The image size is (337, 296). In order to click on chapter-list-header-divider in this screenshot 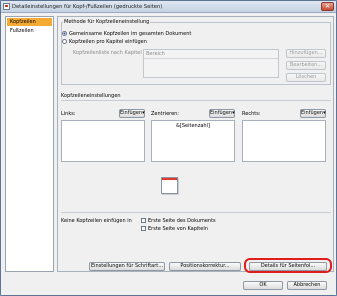, I will do `click(211, 58)`.